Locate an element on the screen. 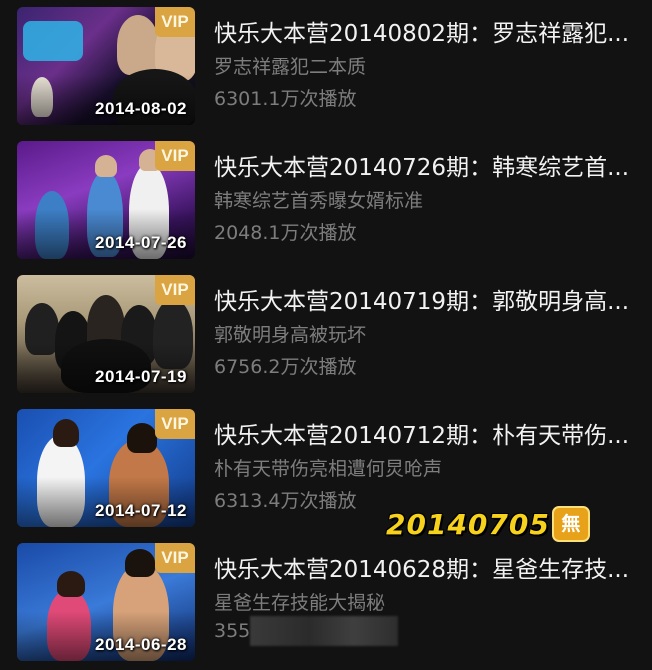 The height and width of the screenshot is (670, 652). play-count: 355 is located at coordinates (232, 631).